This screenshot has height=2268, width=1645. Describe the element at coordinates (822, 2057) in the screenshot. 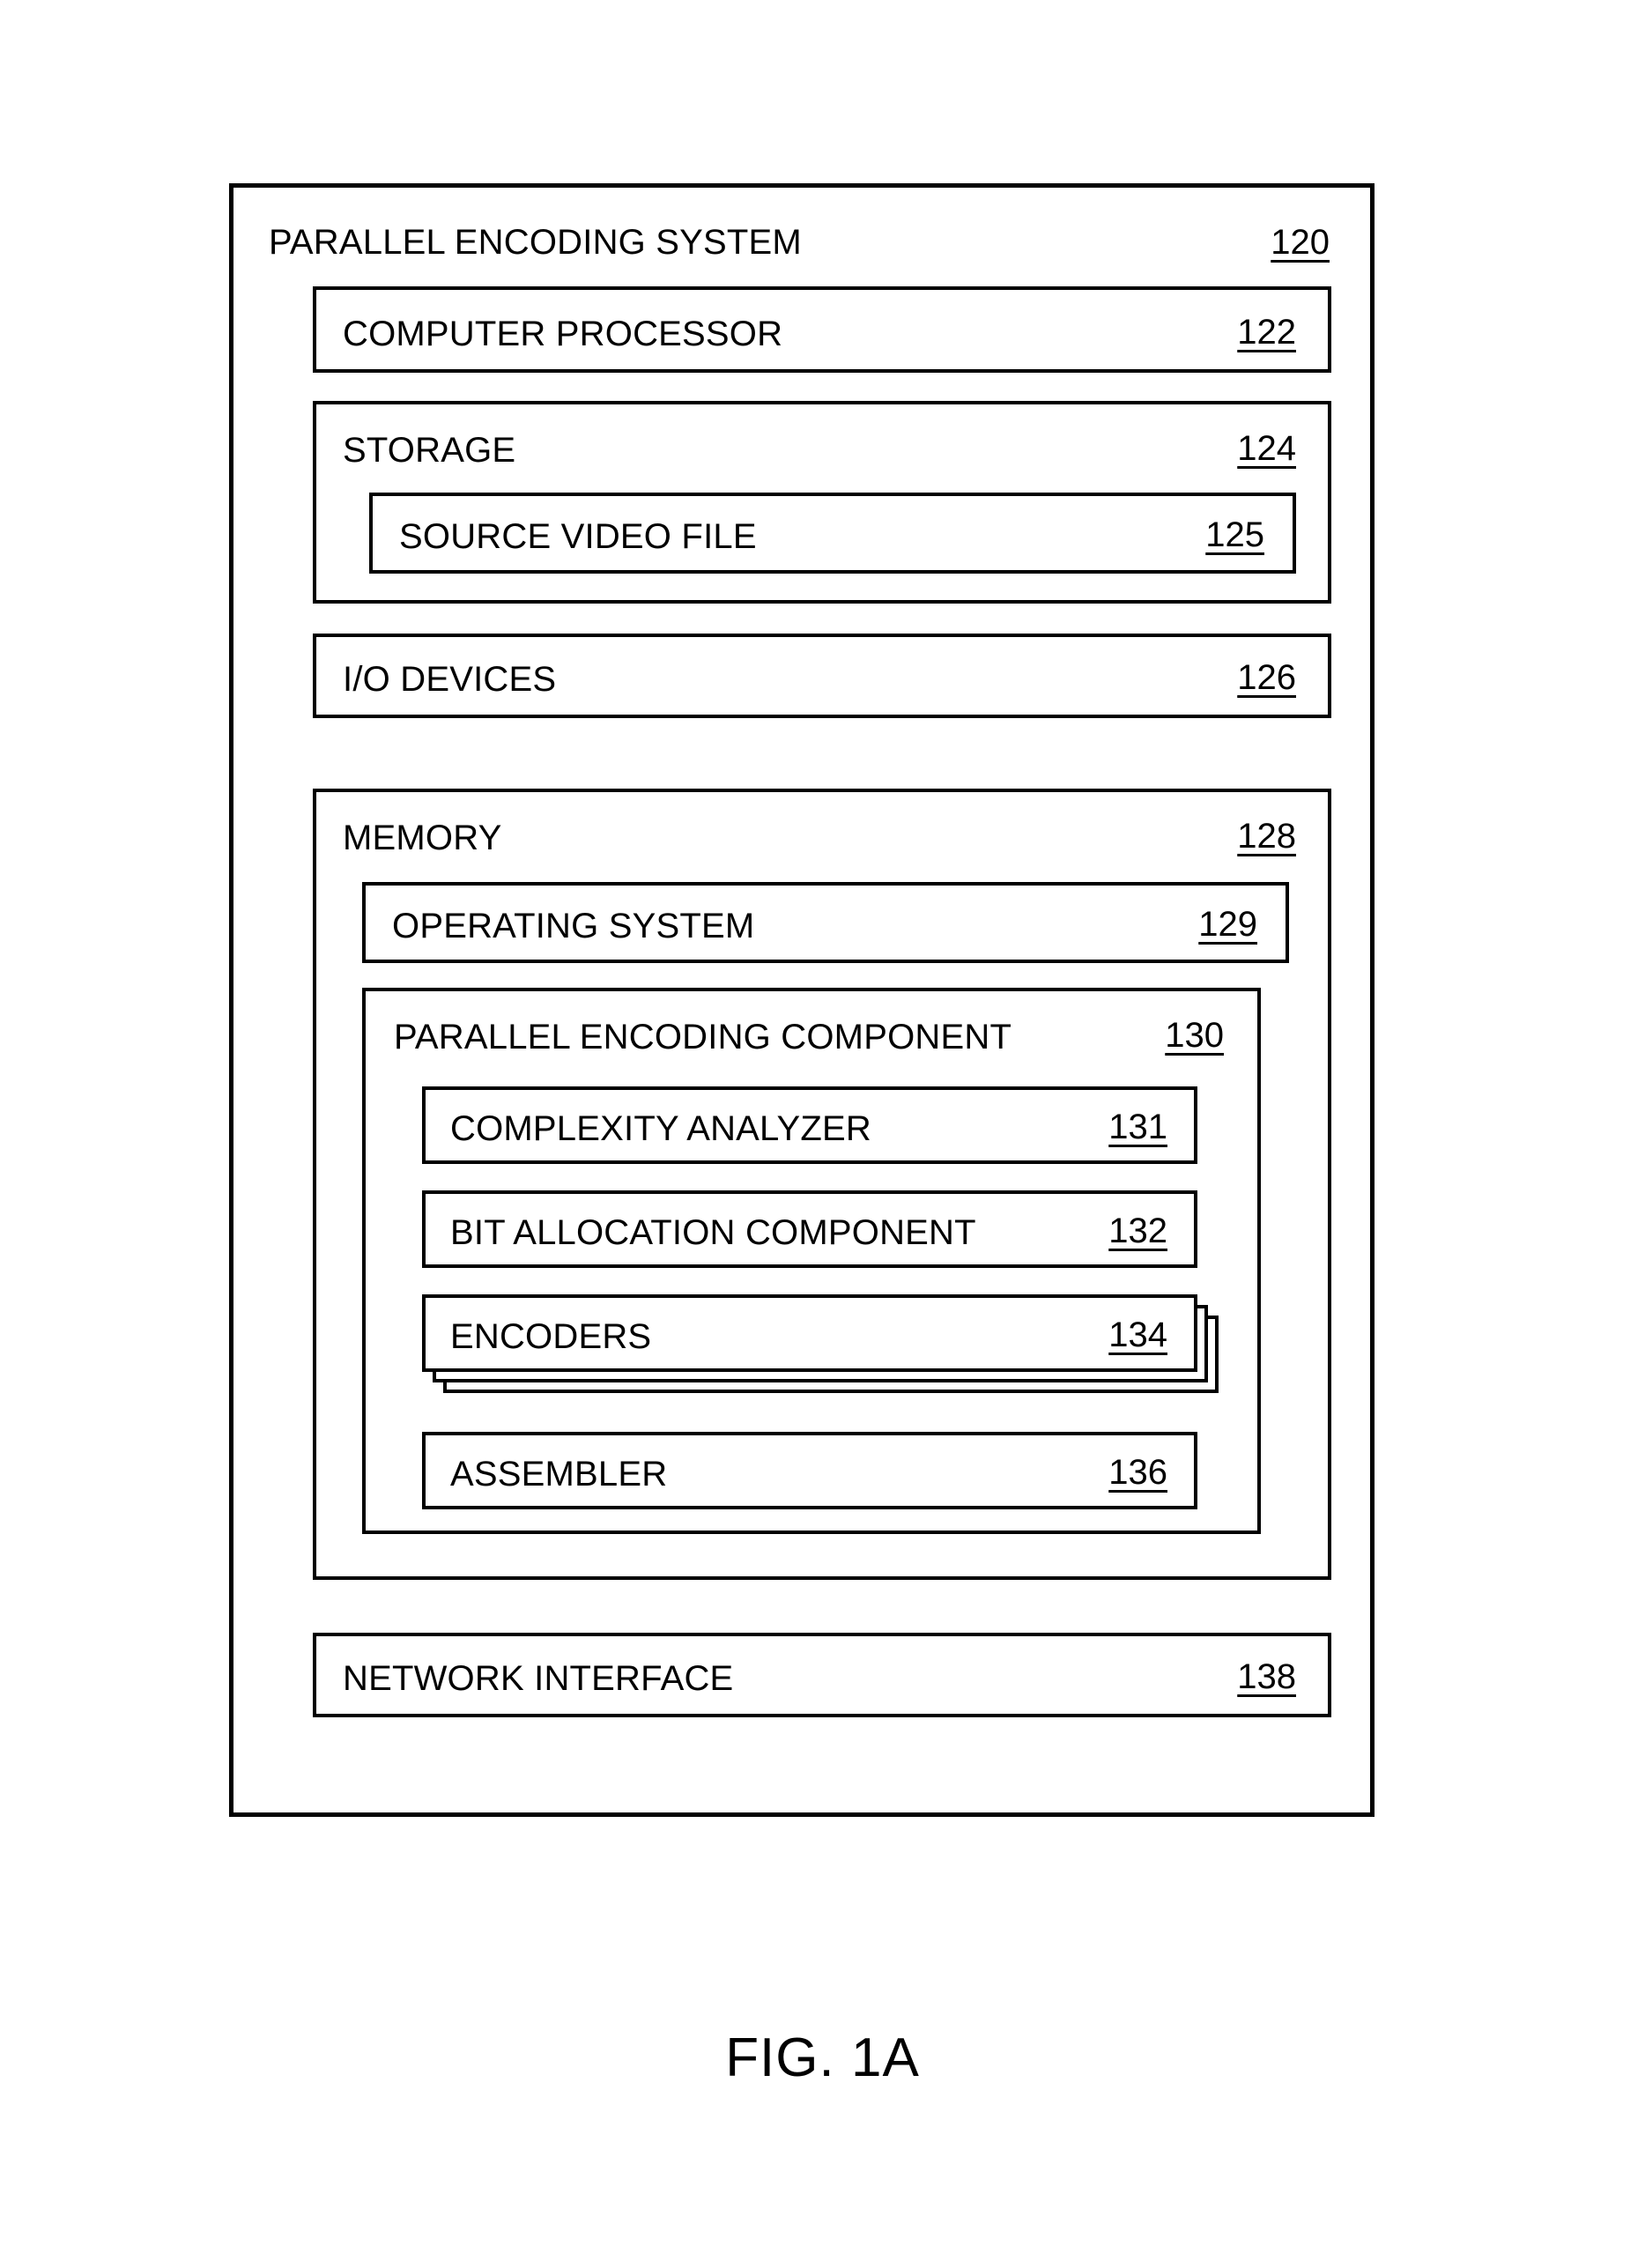

I see `figure-caption: FIG. 1A` at that location.